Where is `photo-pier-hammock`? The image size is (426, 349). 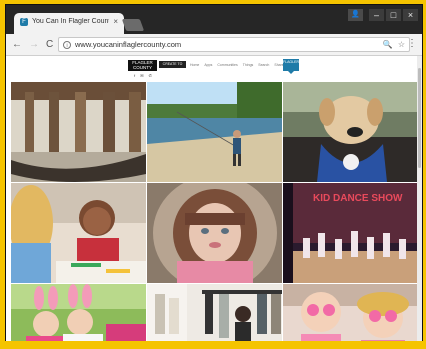
photo-pier-hammock is located at coordinates (78, 132).